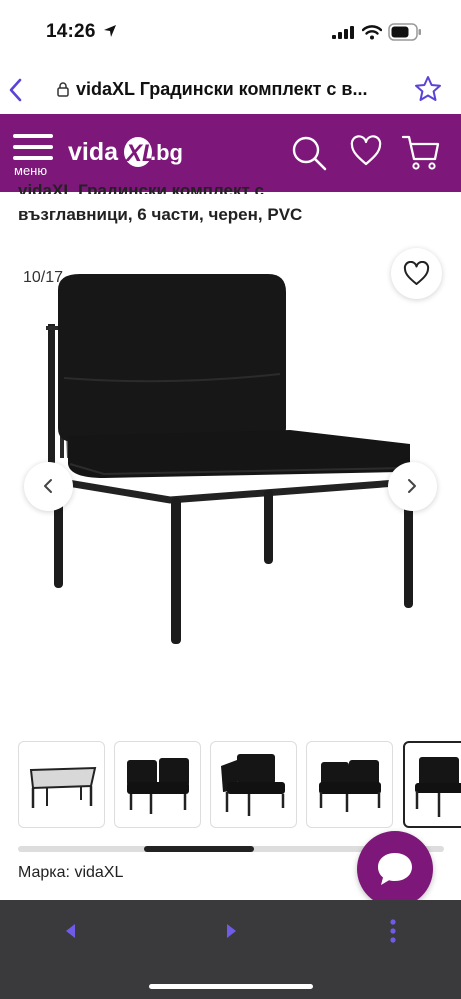 The width and height of the screenshot is (461, 999). I want to click on chat-icon, so click(395, 869).